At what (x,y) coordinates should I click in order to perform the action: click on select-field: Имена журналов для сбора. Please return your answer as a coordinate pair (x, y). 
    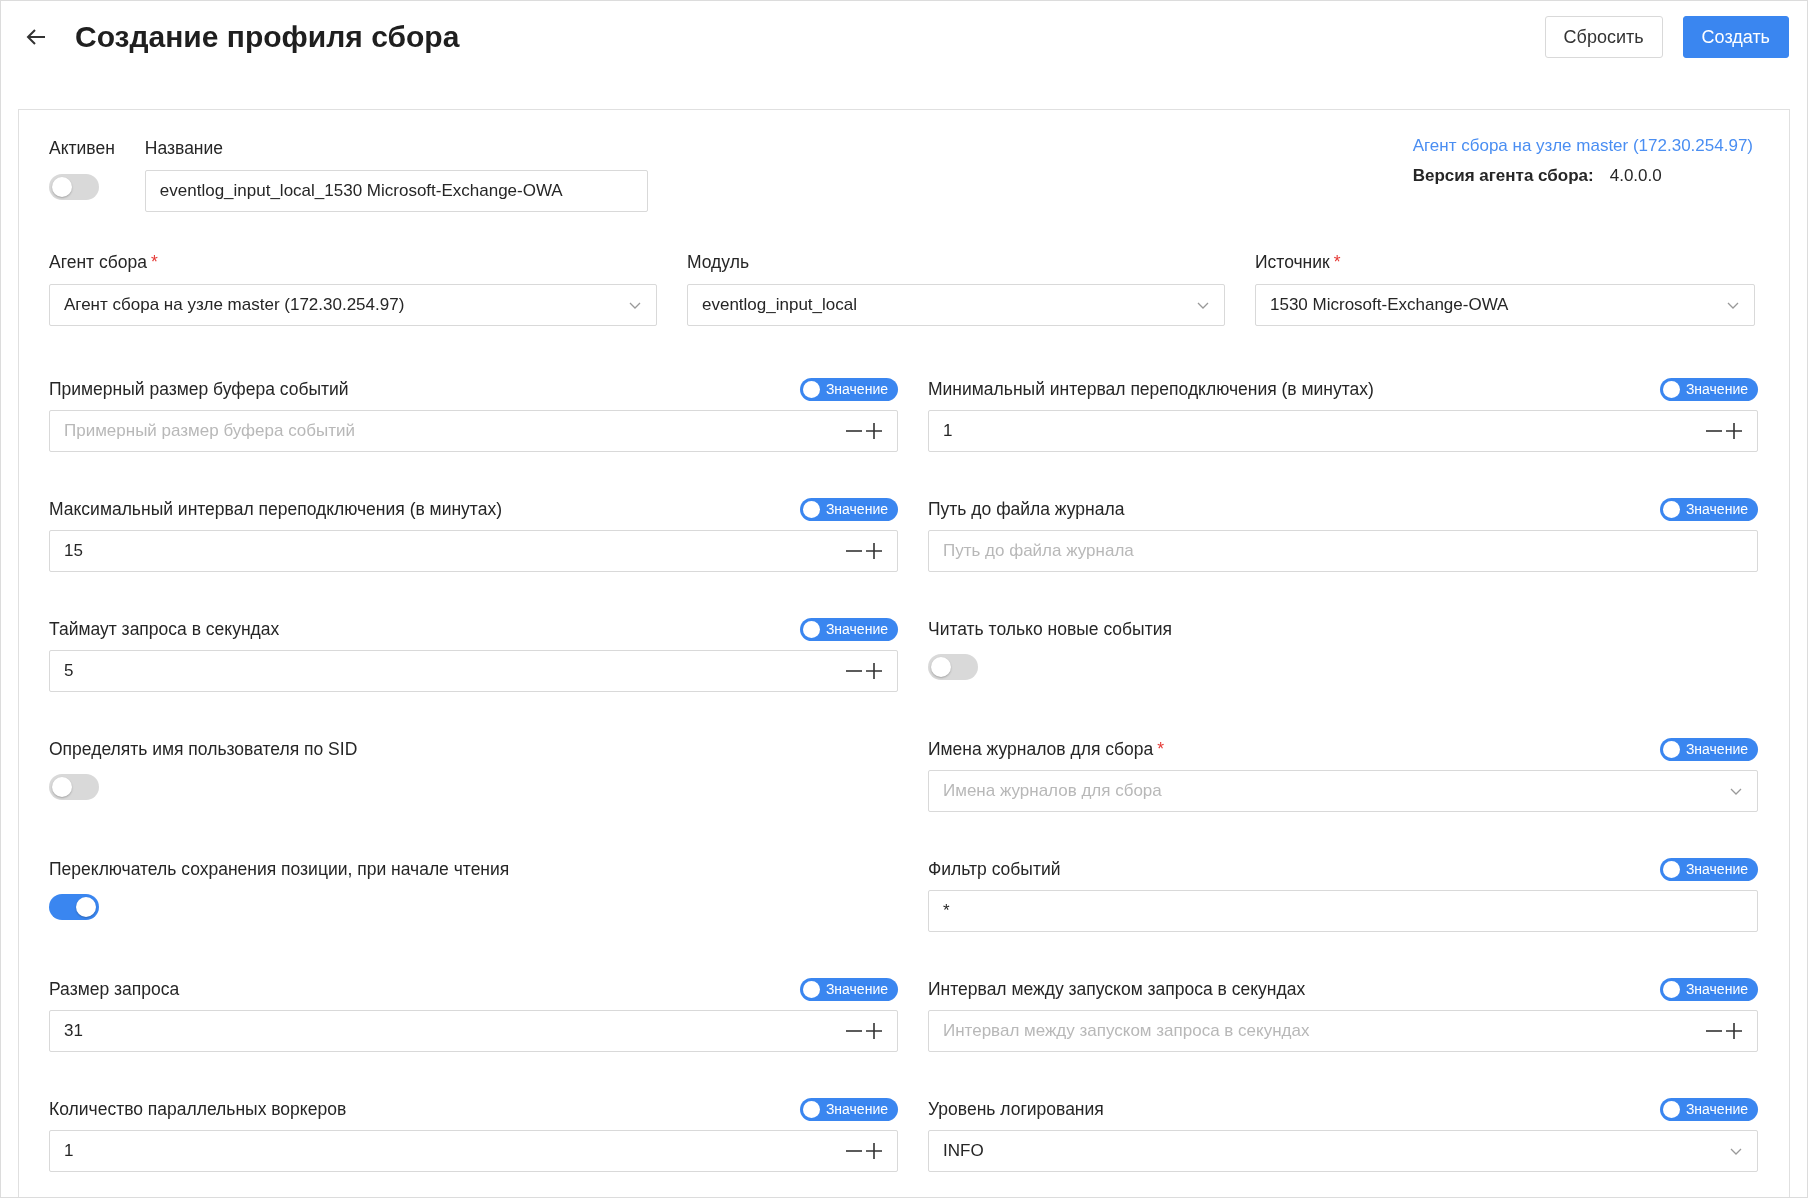
    Looking at the image, I should click on (1343, 791).